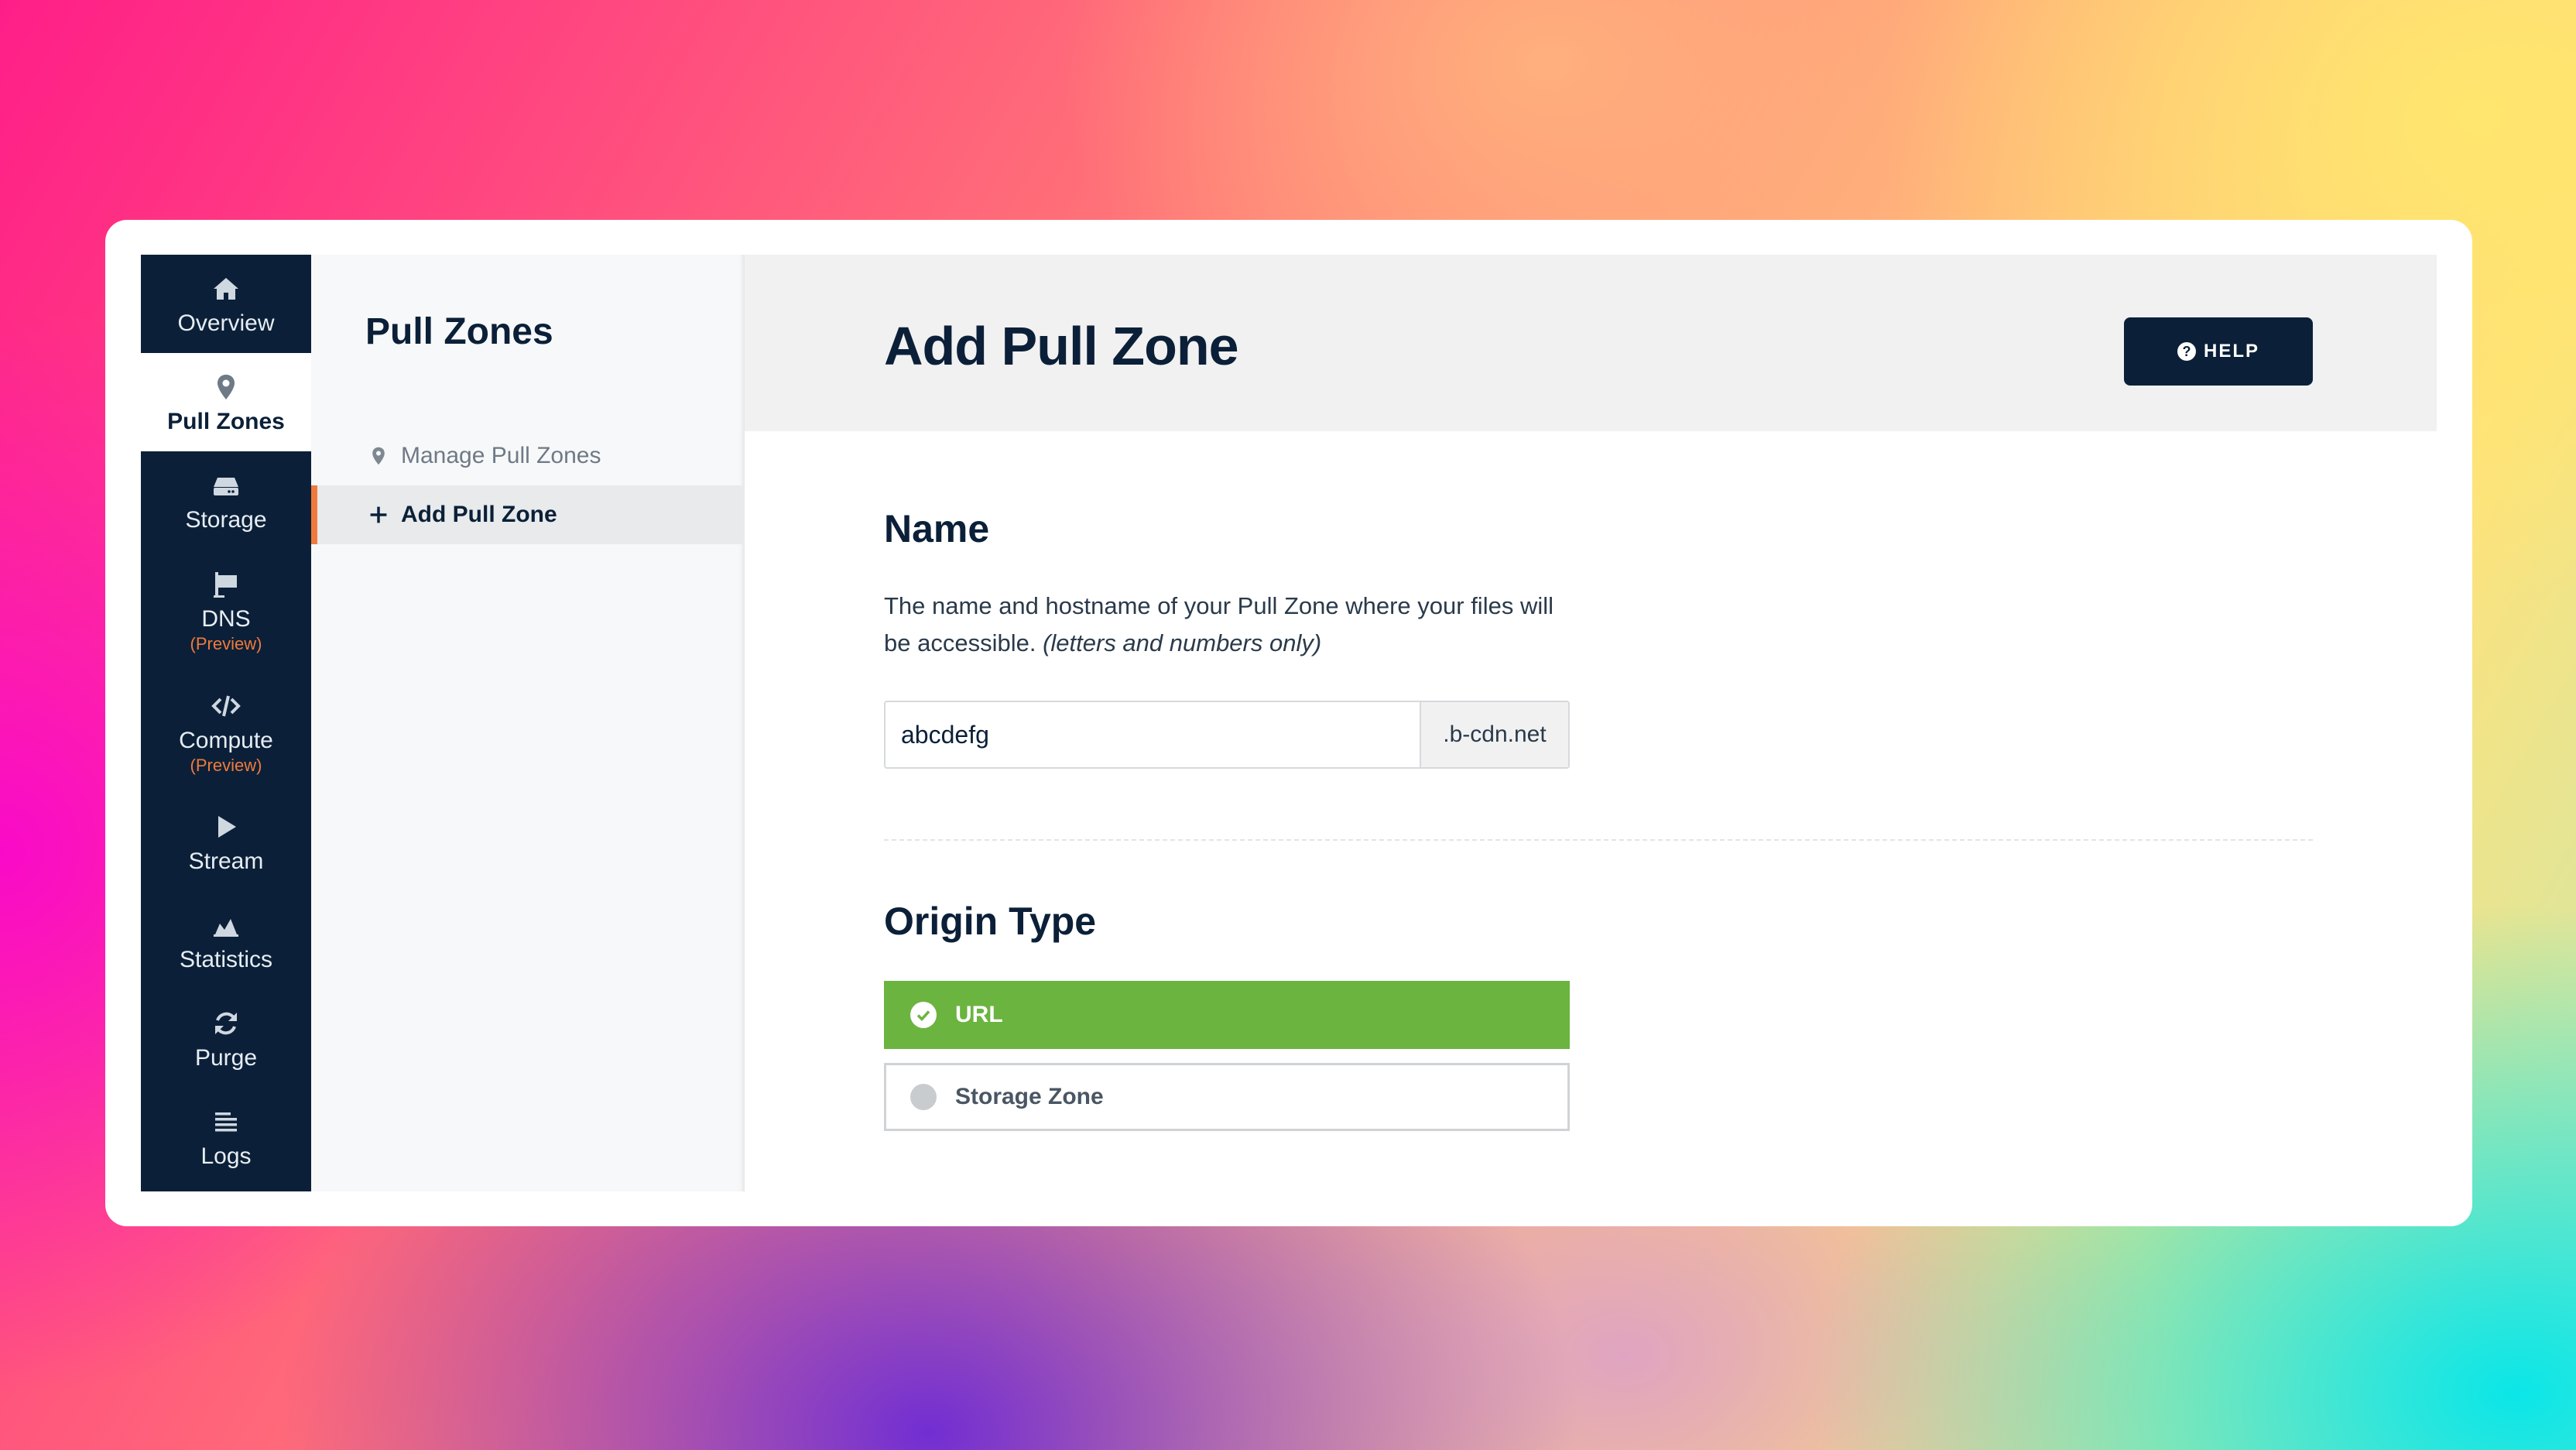  I want to click on nav-item-purge: Purge, so click(226, 1038).